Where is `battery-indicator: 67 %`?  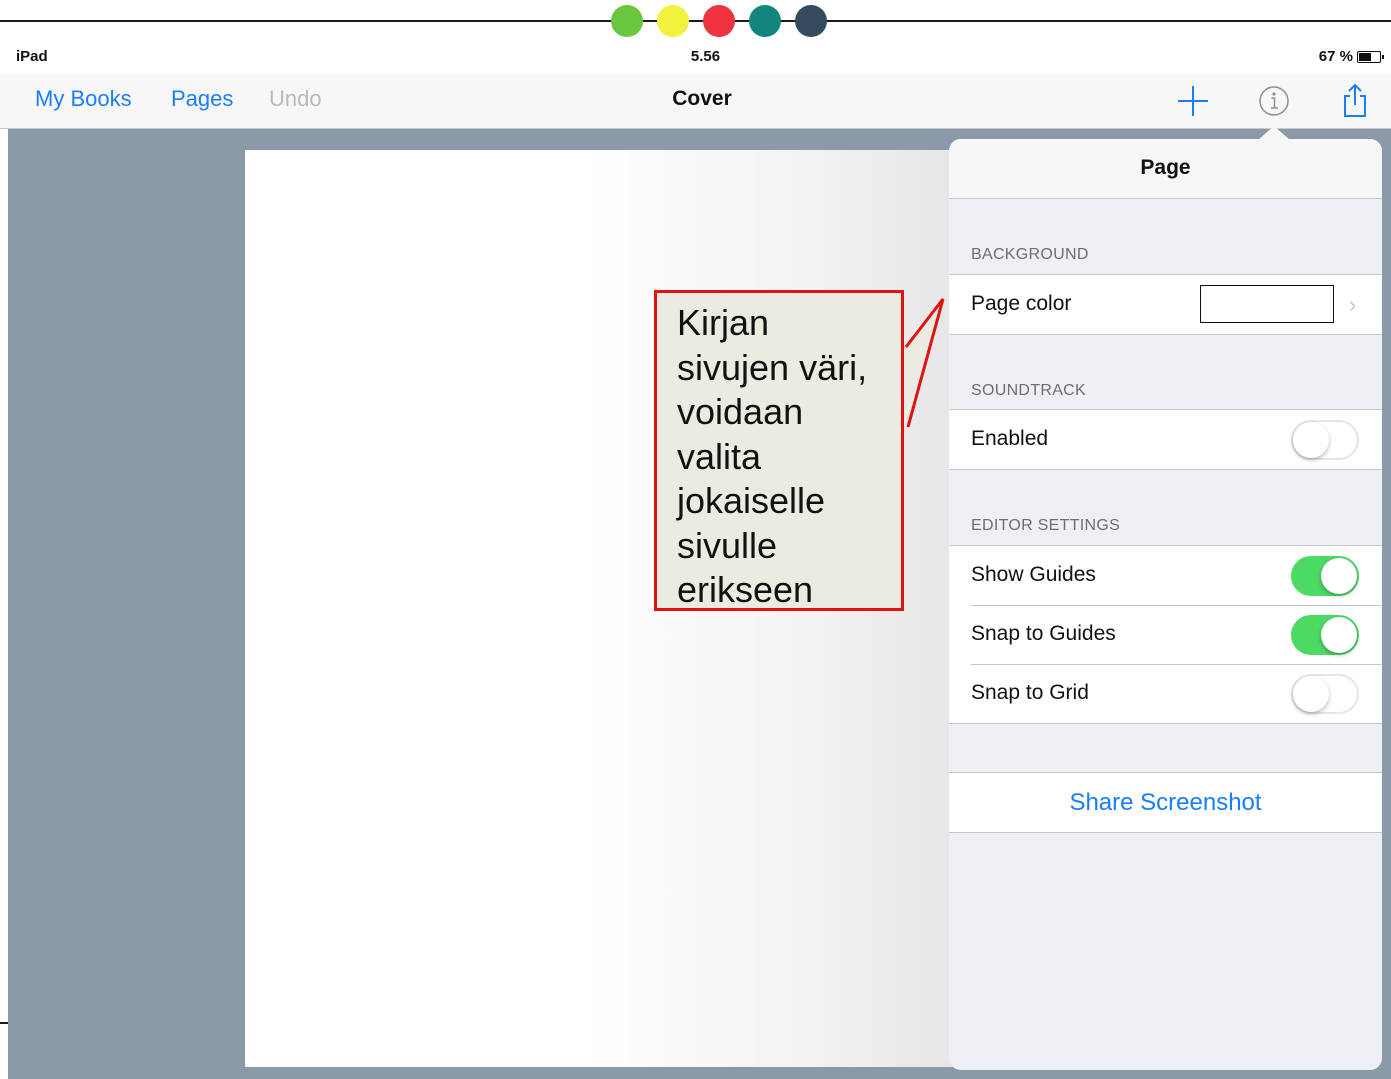
battery-indicator: 67 % is located at coordinates (1351, 56).